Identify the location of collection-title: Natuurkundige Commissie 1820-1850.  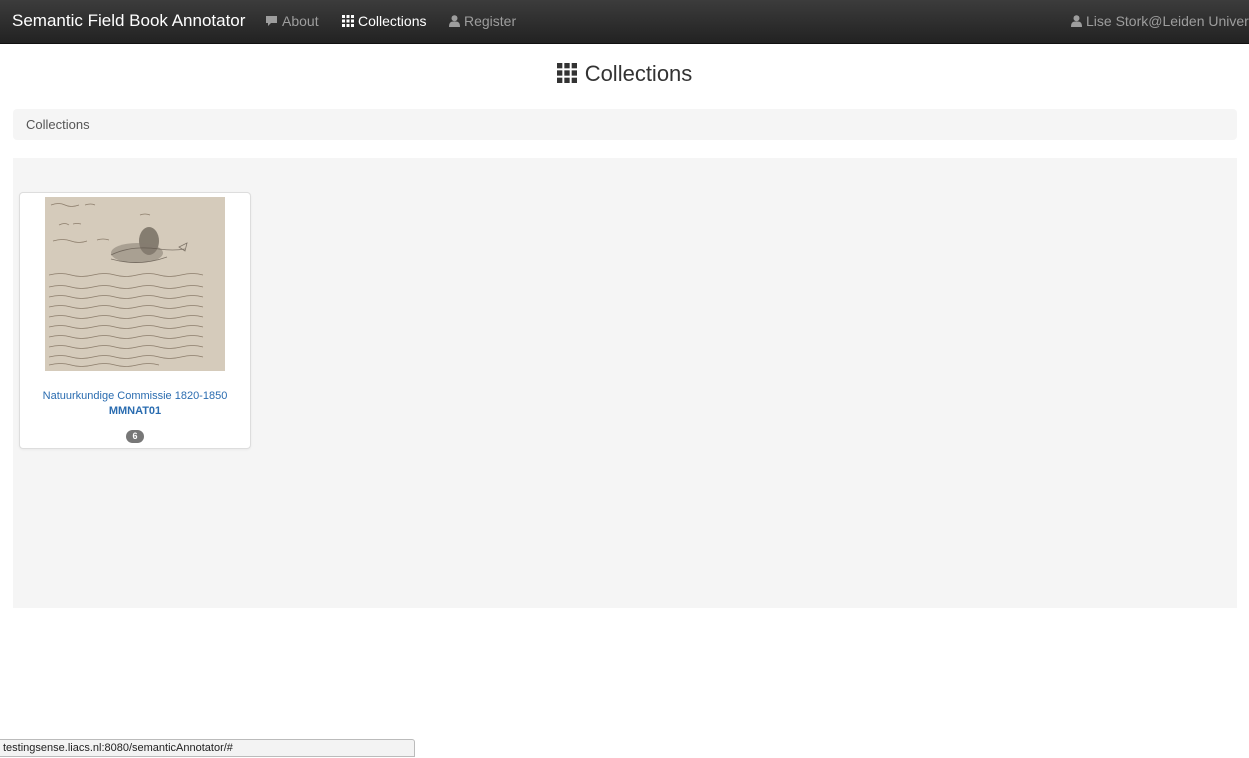
(135, 396).